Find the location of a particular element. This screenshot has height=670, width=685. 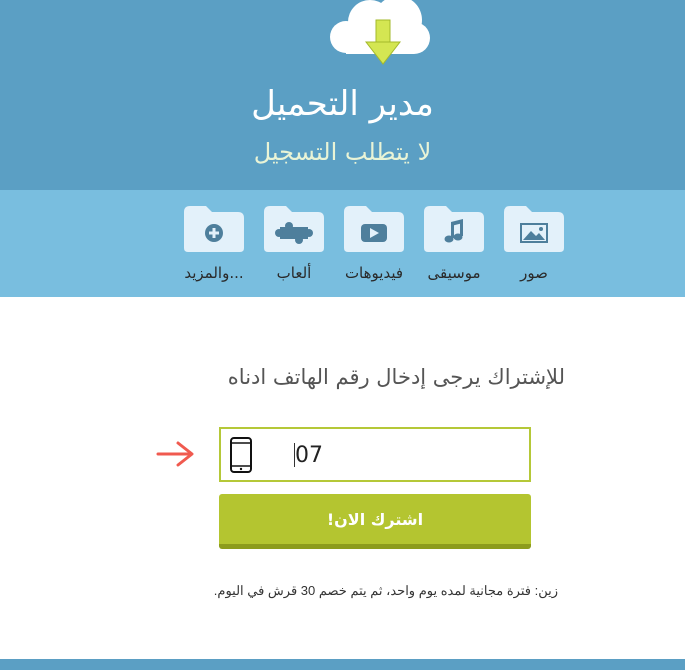

phone-input is located at coordinates (395, 455).